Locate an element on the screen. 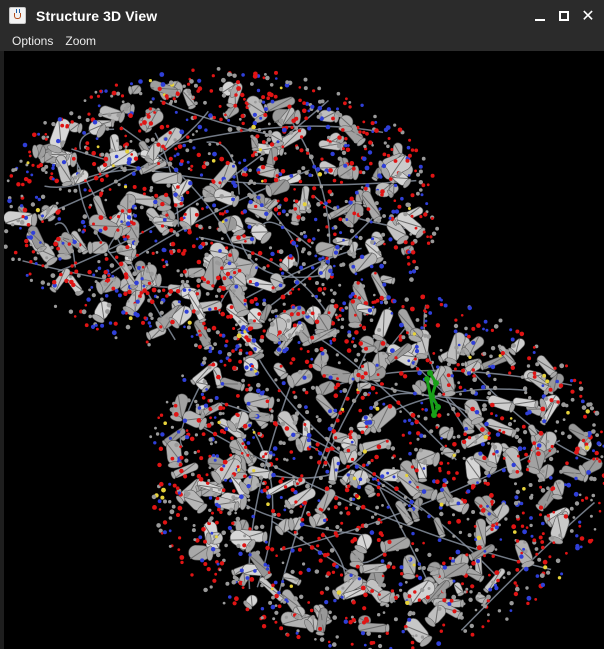 The image size is (604, 649). title-bar: Structure 3D View ✕ is located at coordinates (302, 15).